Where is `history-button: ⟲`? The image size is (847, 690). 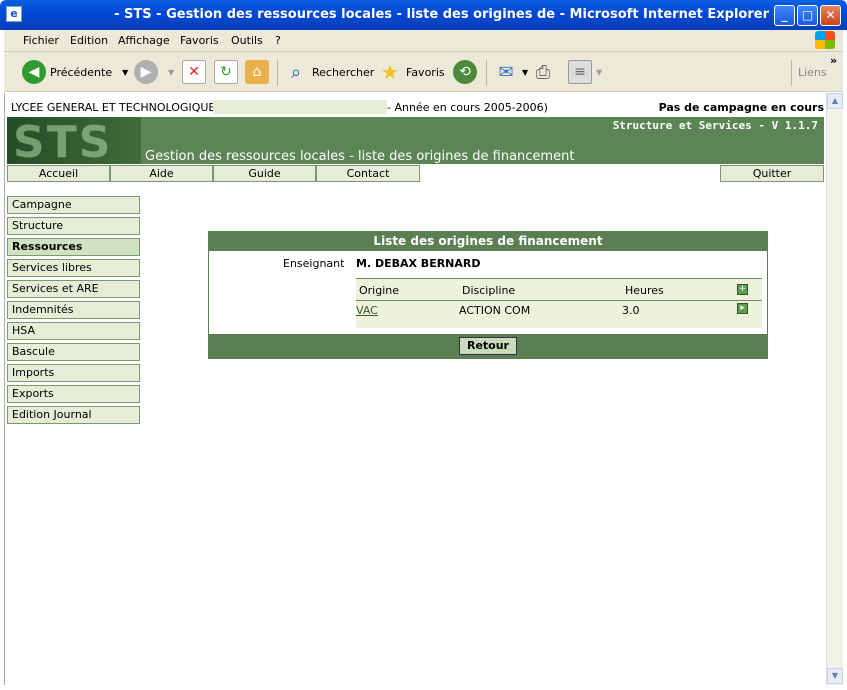 history-button: ⟲ is located at coordinates (465, 72).